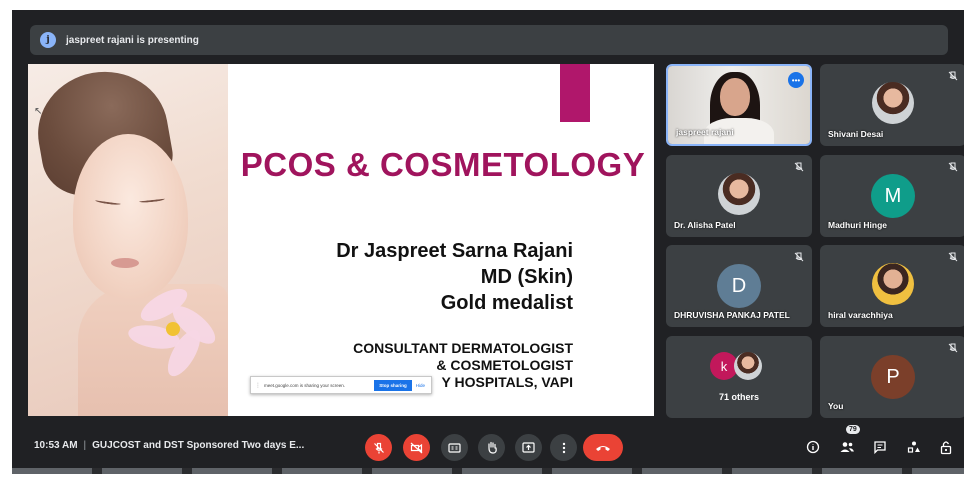  I want to click on captions-icon, so click(454, 447).